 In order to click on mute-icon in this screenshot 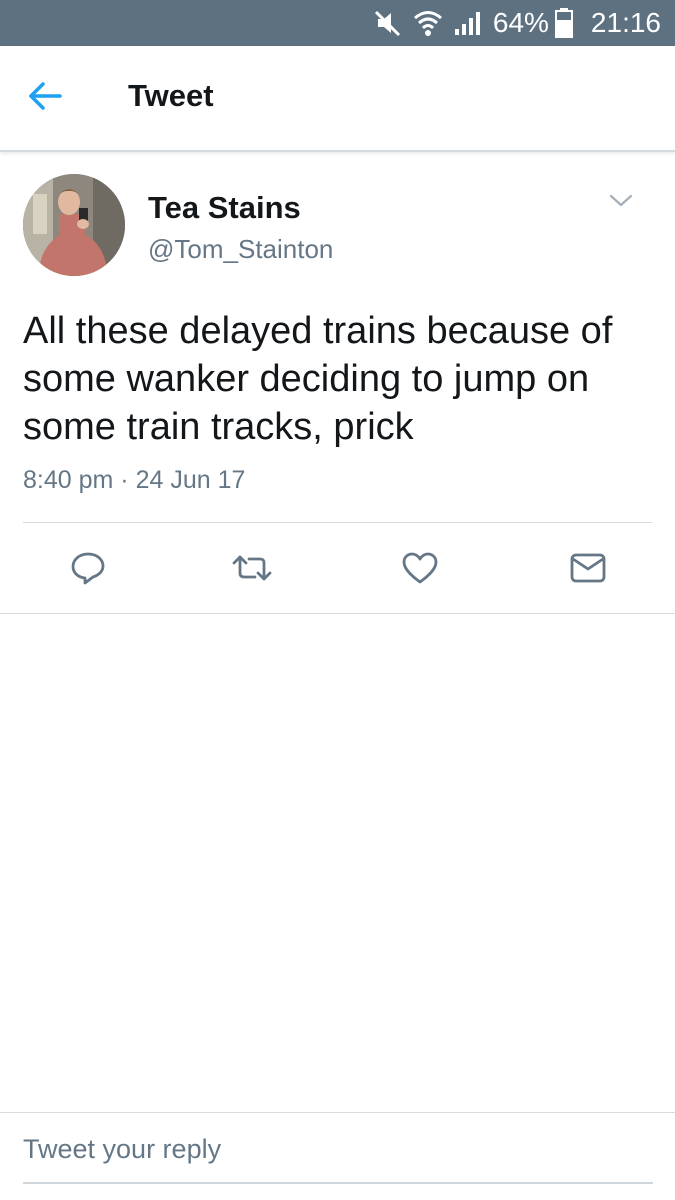, I will do `click(388, 23)`.